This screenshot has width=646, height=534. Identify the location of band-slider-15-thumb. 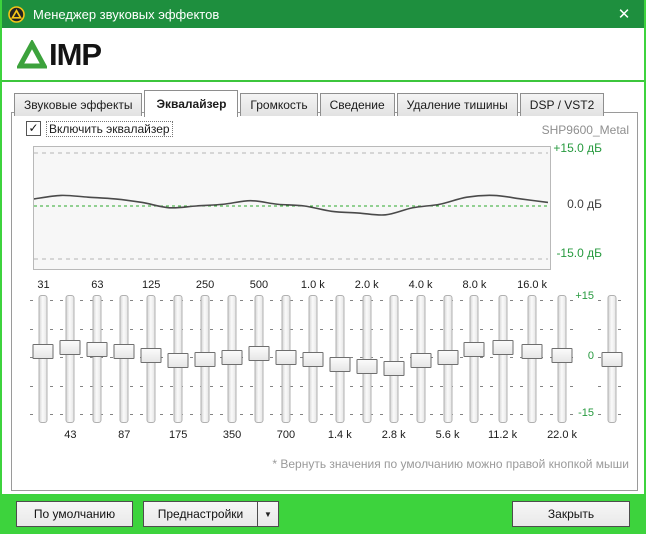
(448, 357).